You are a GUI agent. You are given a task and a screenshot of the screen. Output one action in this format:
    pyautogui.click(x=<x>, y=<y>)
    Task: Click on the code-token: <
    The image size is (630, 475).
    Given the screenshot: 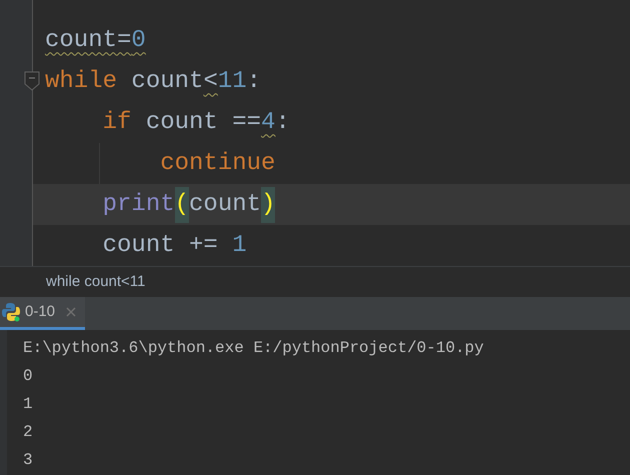 What is the action you would take?
    pyautogui.click(x=210, y=81)
    